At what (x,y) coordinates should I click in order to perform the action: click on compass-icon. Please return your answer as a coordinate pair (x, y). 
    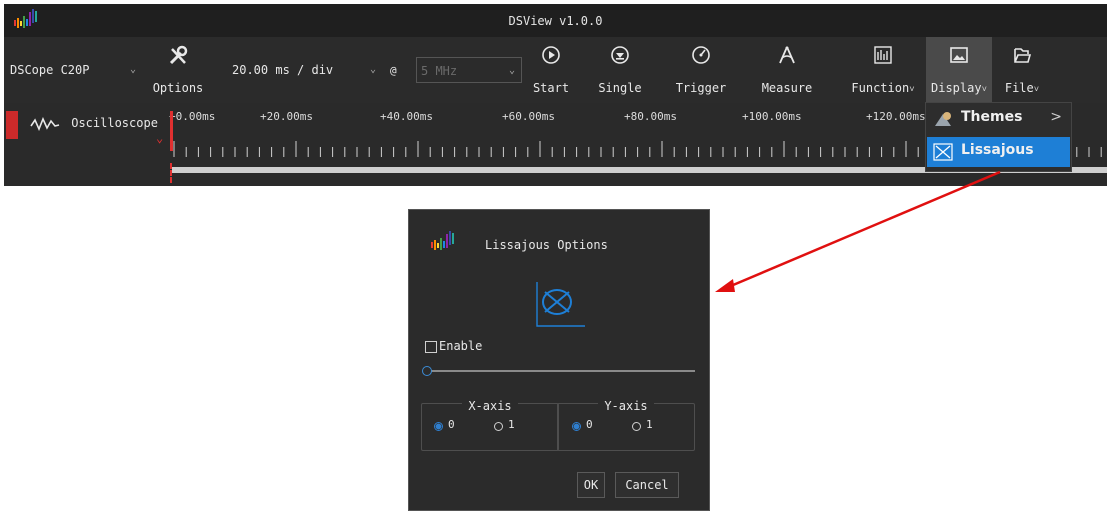
    Looking at the image, I should click on (787, 55).